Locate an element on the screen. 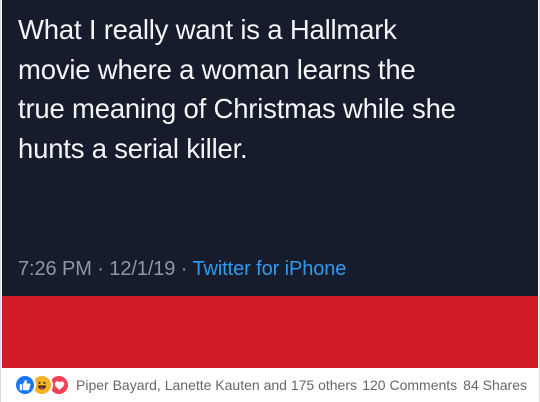 The image size is (540, 402). tweet-text-line: hunts a serial killer. is located at coordinates (133, 148).